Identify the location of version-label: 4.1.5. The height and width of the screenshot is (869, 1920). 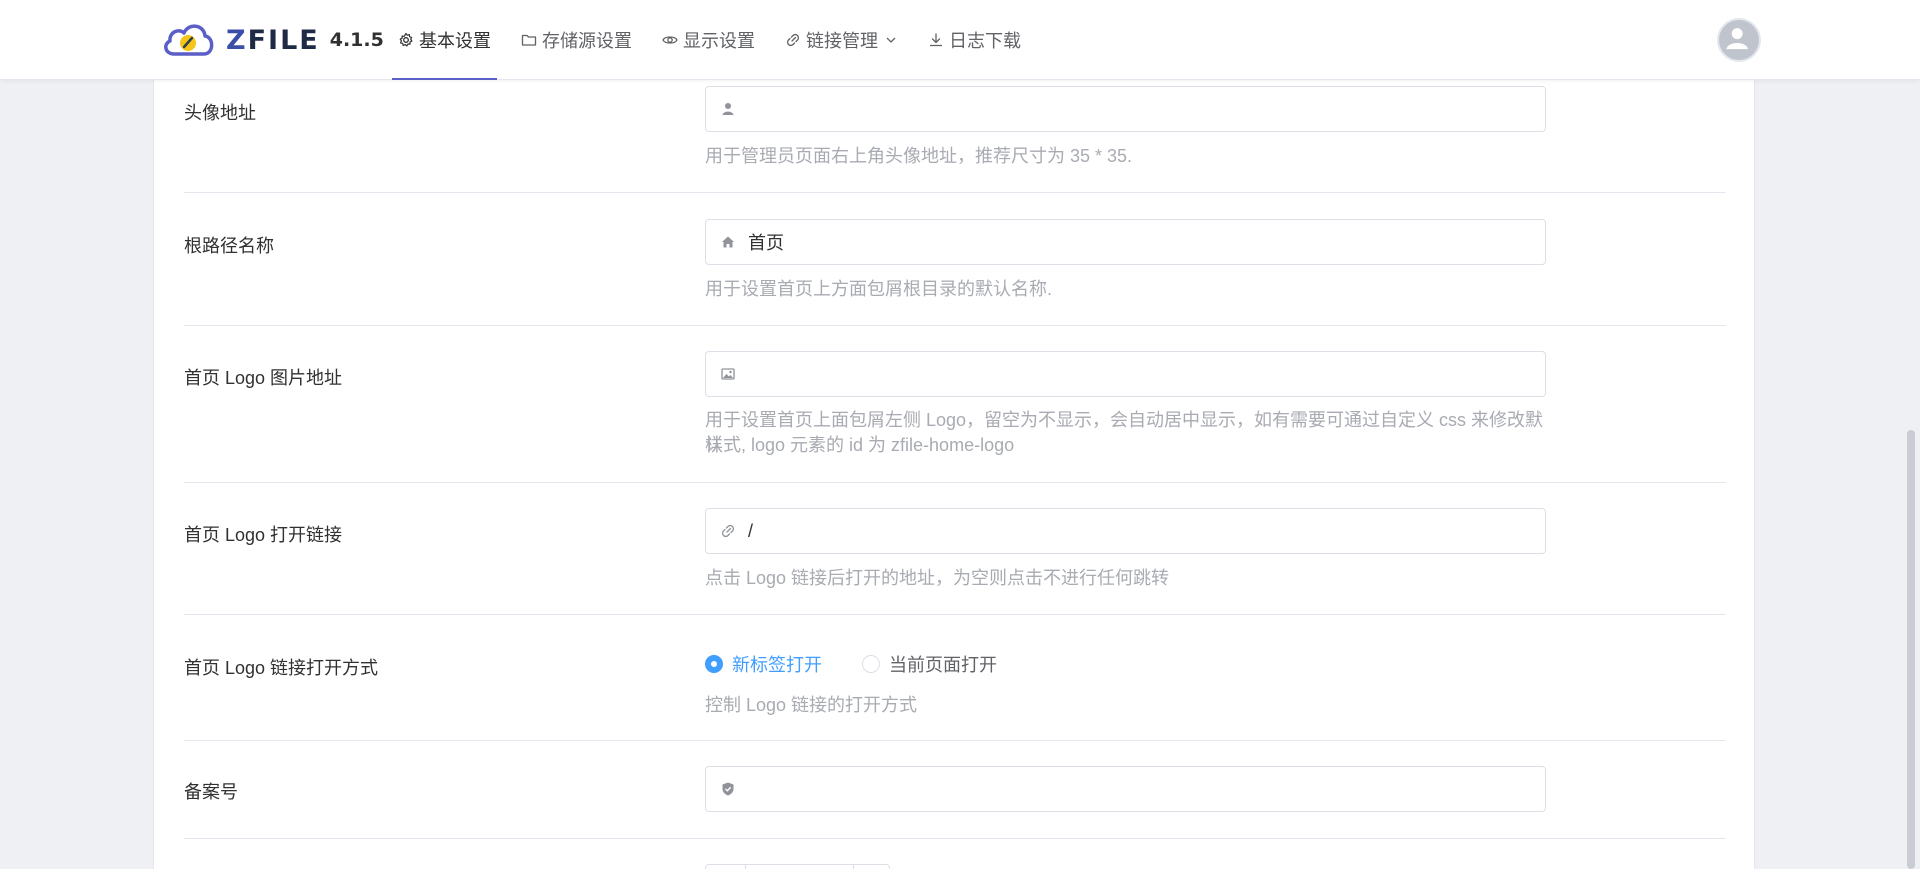
(356, 40).